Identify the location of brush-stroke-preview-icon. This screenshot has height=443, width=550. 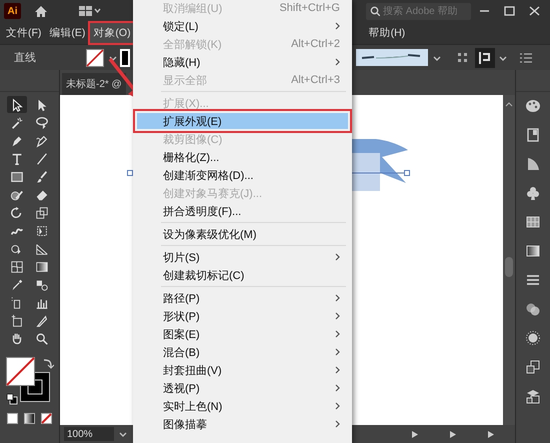
(392, 57).